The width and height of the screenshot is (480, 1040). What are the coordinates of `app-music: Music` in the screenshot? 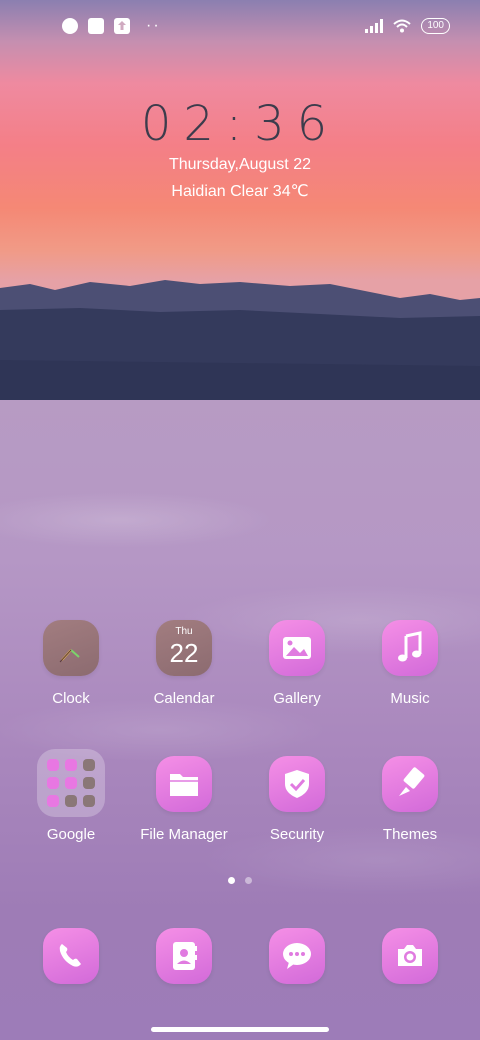 It's located at (410, 663).